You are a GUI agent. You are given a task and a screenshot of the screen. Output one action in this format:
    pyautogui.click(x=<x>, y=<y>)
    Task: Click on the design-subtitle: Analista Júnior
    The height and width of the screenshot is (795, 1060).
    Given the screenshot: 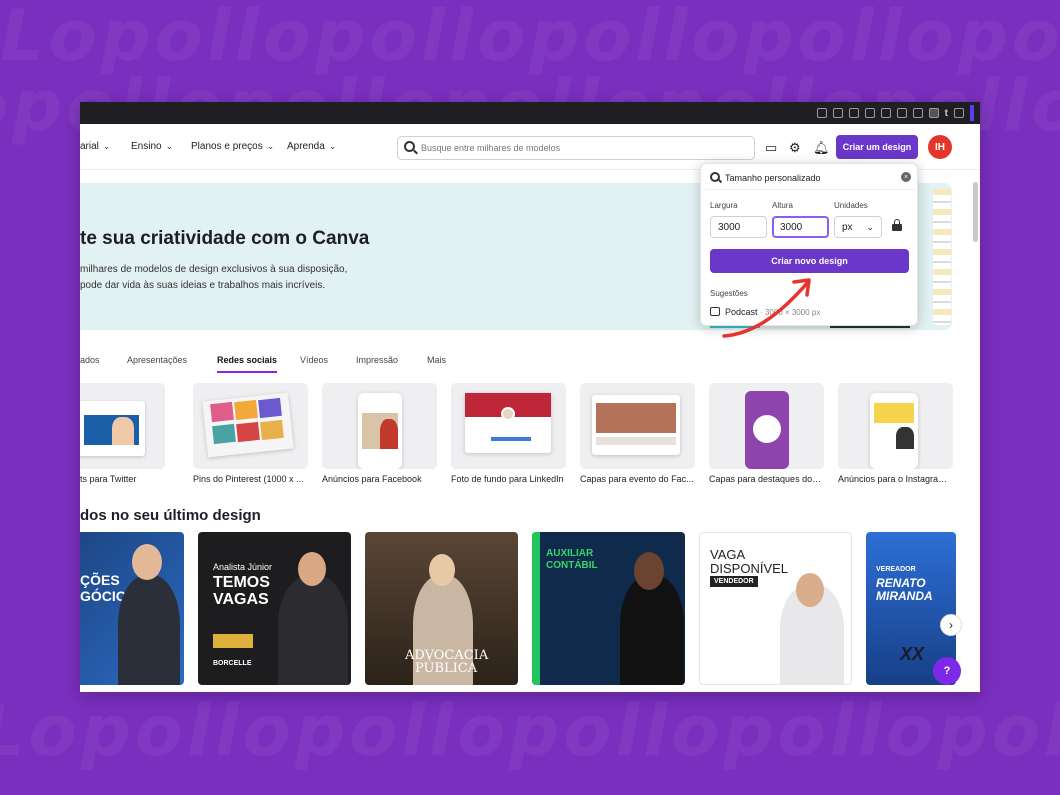 What is the action you would take?
    pyautogui.click(x=243, y=567)
    